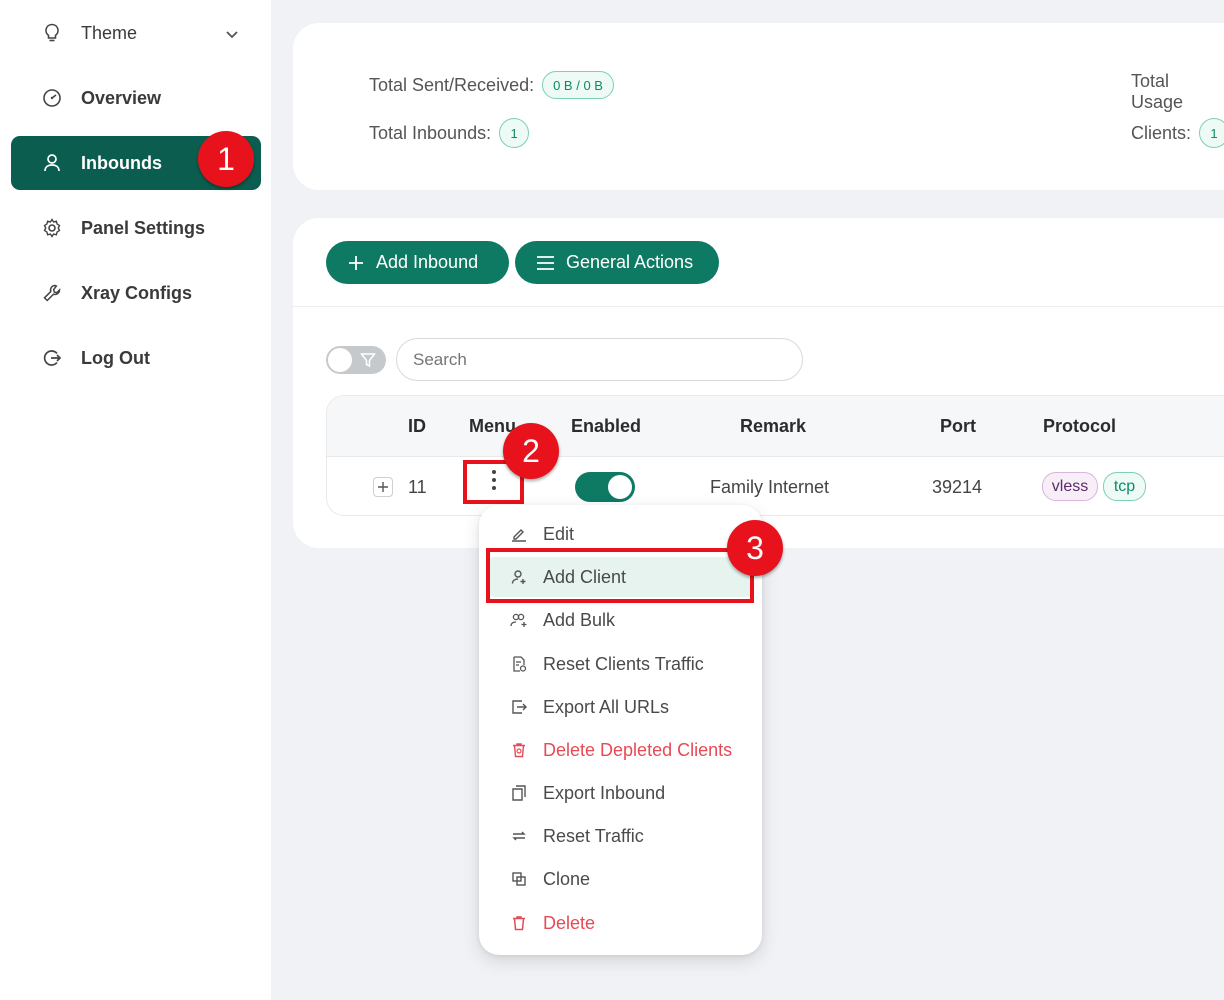  I want to click on stats-card, so click(758, 106).